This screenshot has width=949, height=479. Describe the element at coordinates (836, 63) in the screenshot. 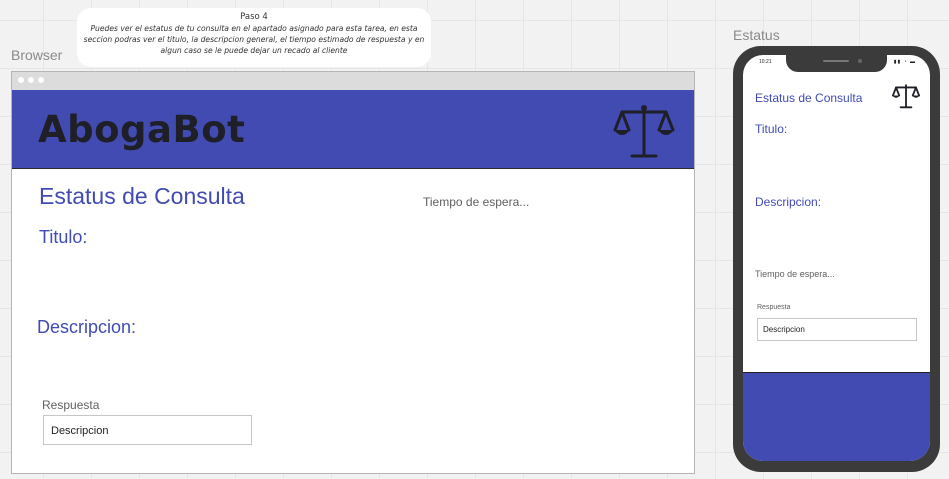

I see `phone-notch` at that location.